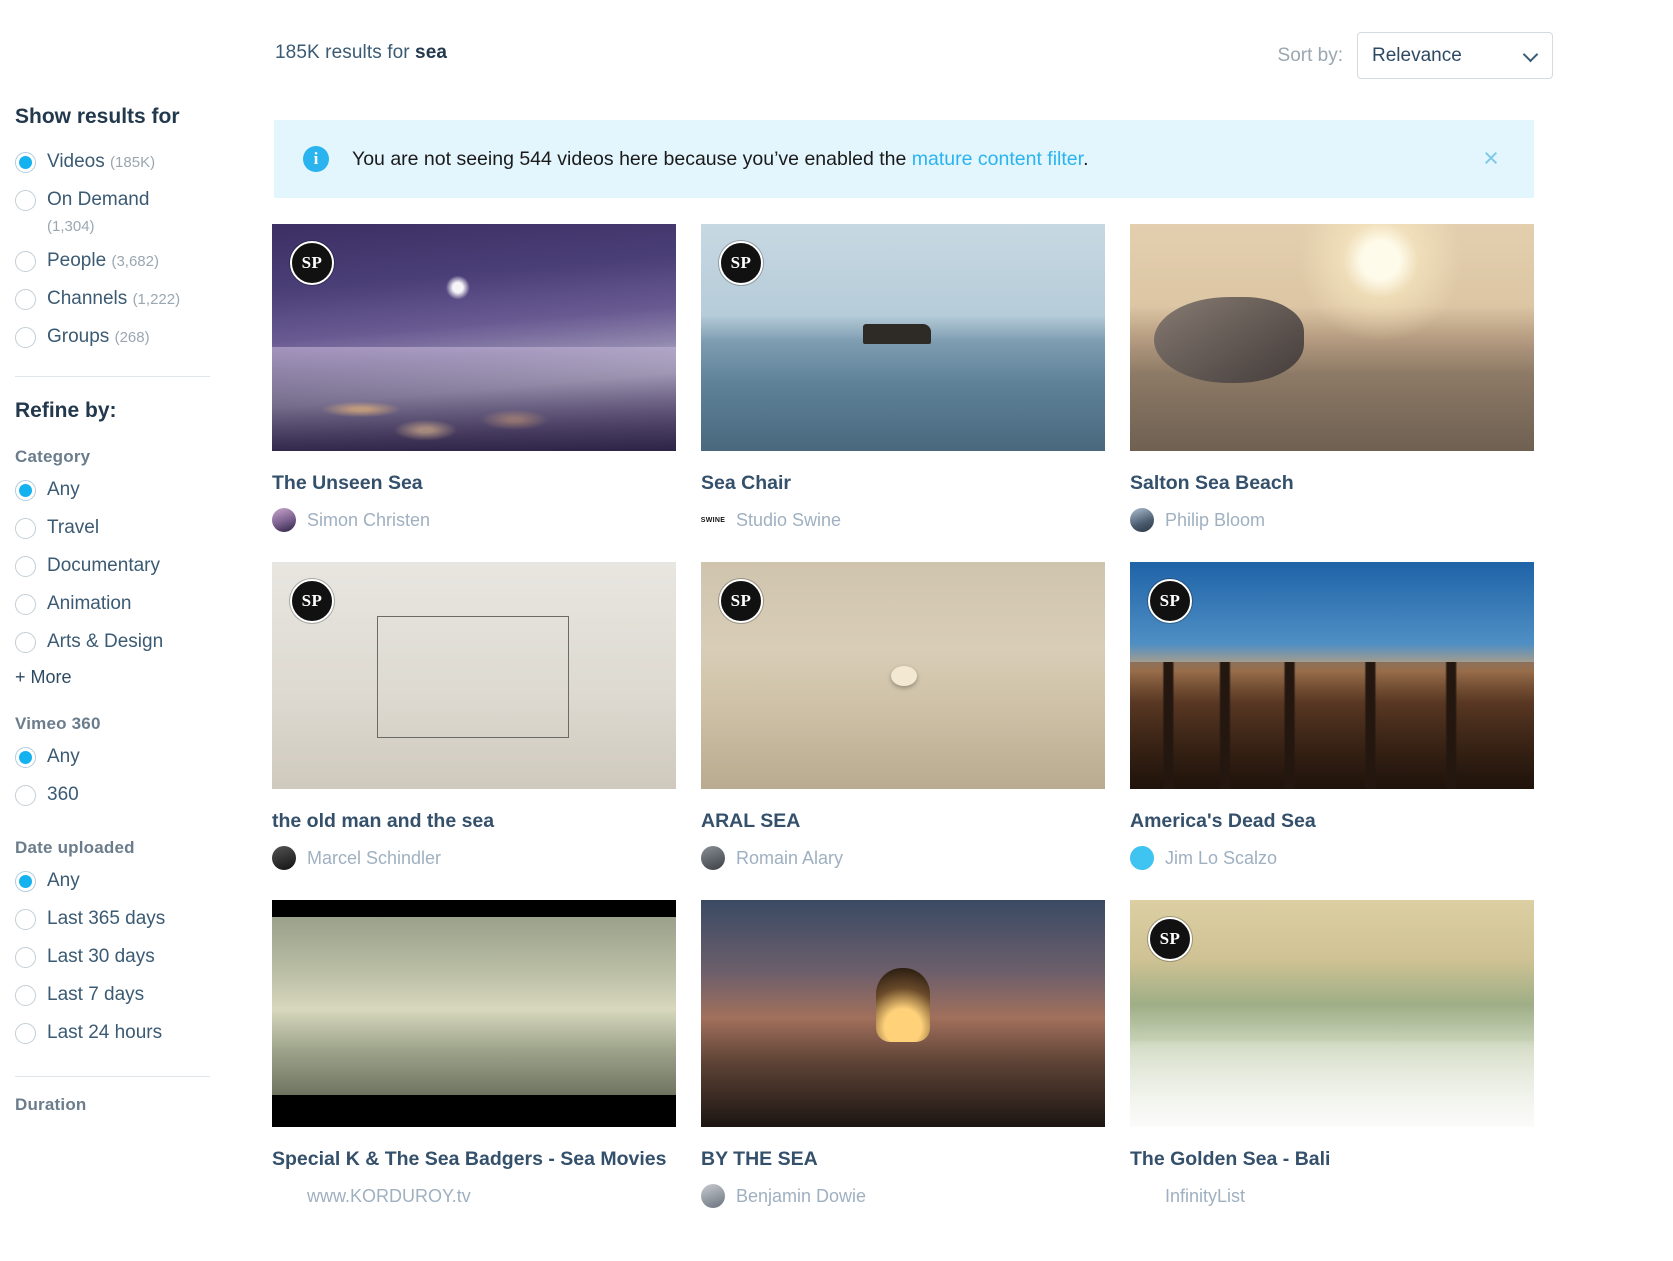  Describe the element at coordinates (1332, 1159) in the screenshot. I see `video-title: The Golden Sea - Bali` at that location.